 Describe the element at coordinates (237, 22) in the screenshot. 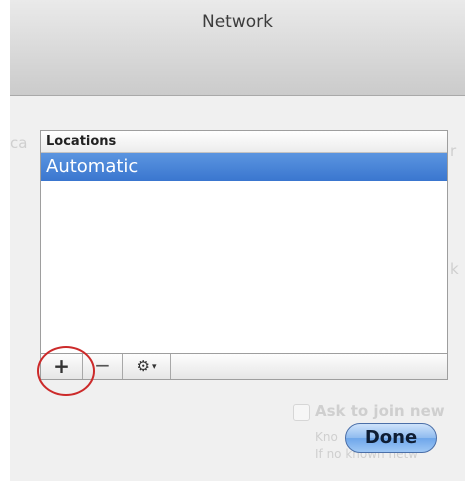

I see `window-title: Network` at that location.